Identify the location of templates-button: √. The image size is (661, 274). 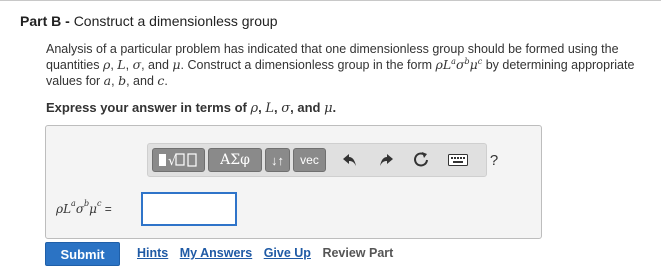
(178, 160).